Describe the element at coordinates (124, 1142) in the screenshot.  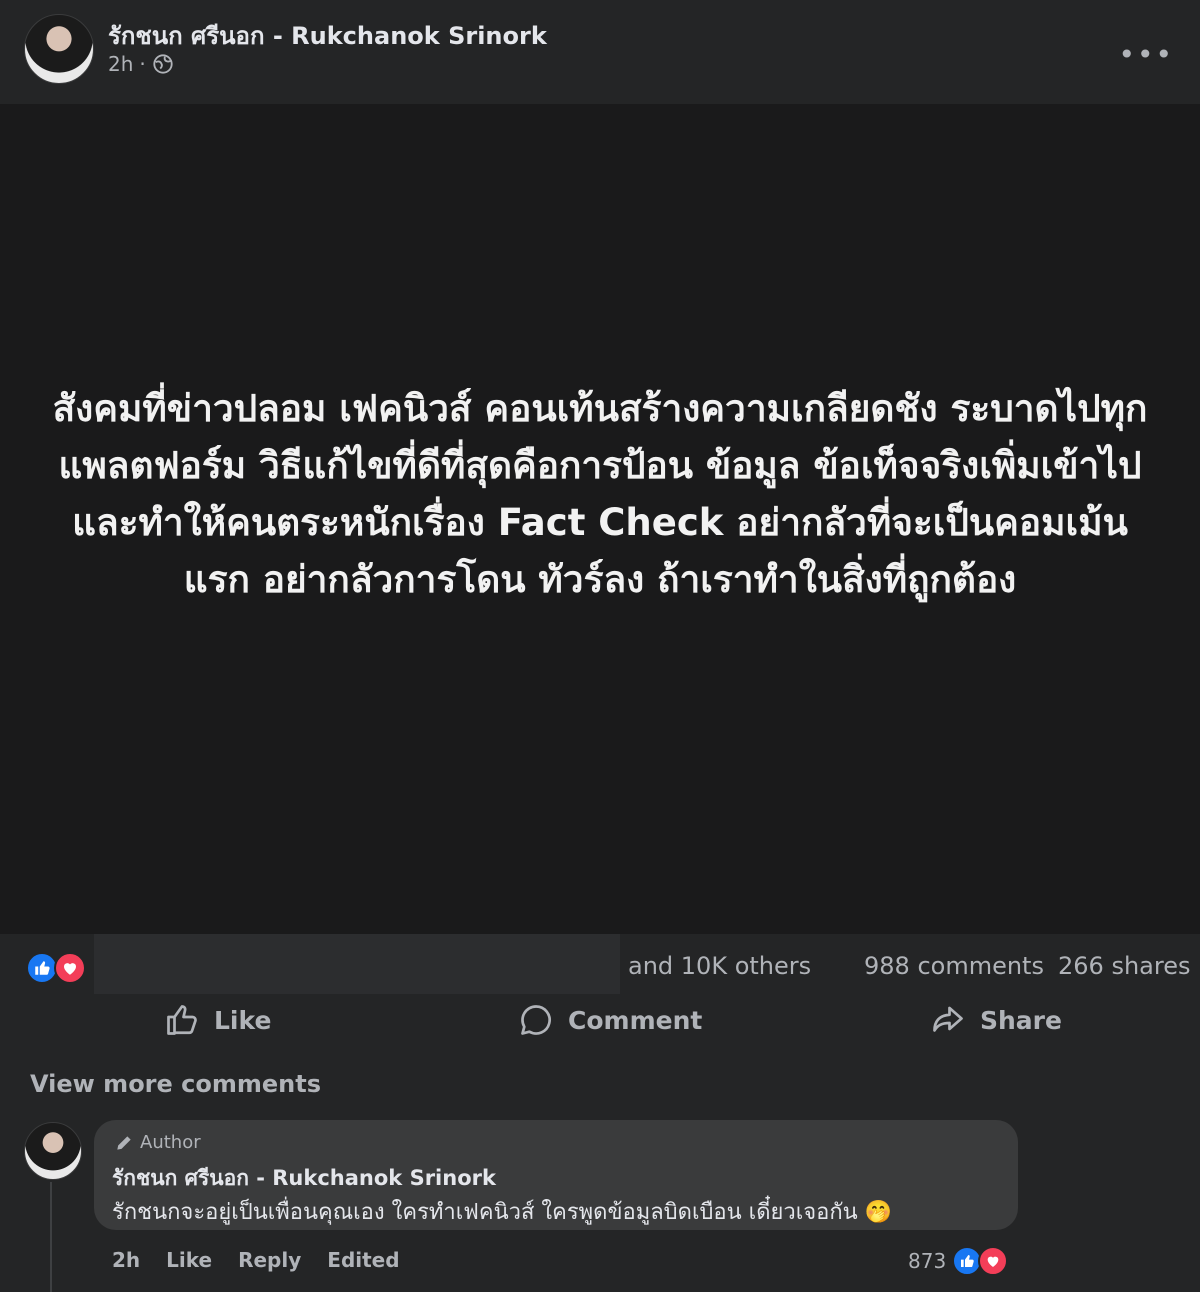
I see `pencil-icon` at that location.